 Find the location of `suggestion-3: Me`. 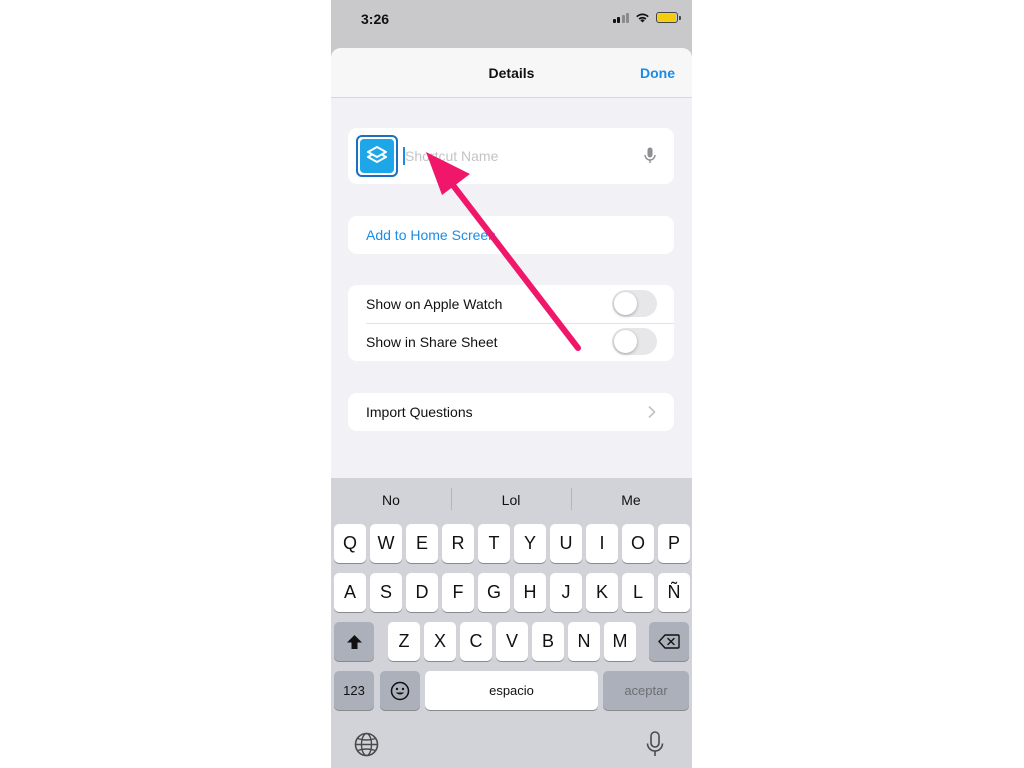

suggestion-3: Me is located at coordinates (631, 500).